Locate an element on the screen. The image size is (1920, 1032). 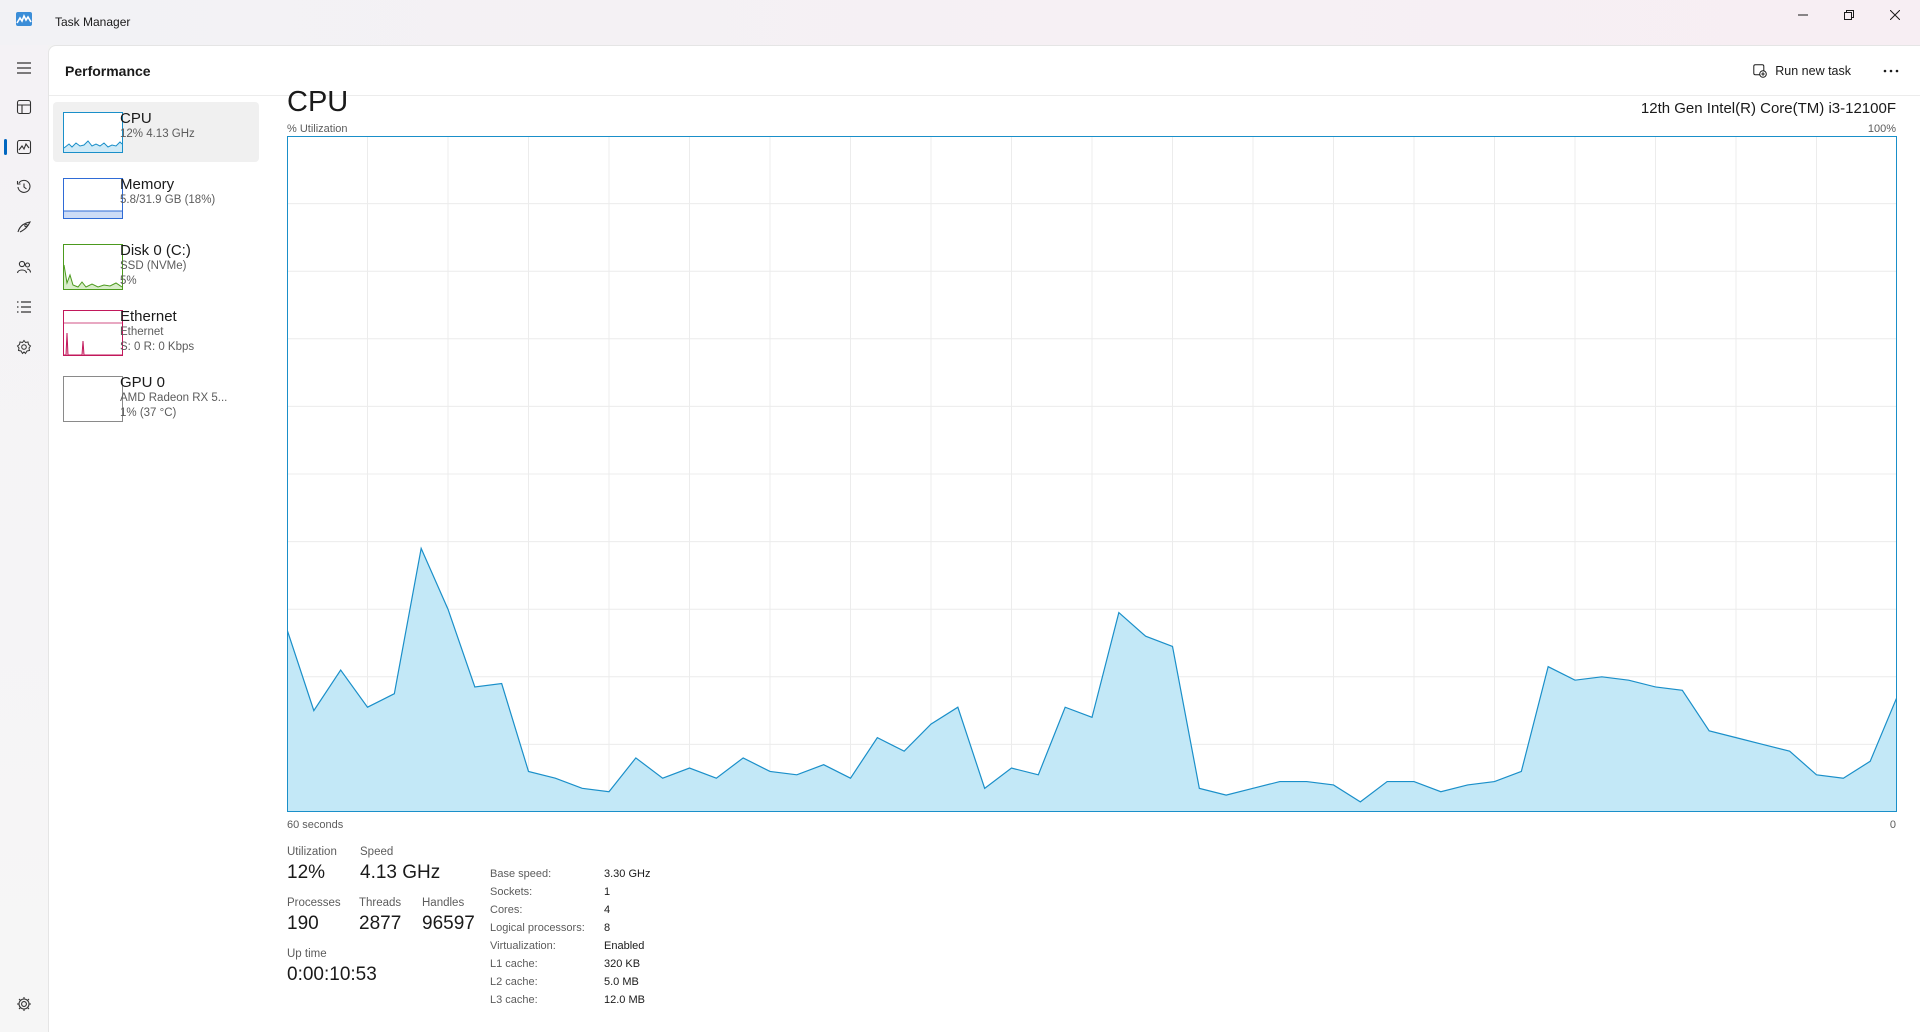
gpu-thumbnail-graph is located at coordinates (93, 399).